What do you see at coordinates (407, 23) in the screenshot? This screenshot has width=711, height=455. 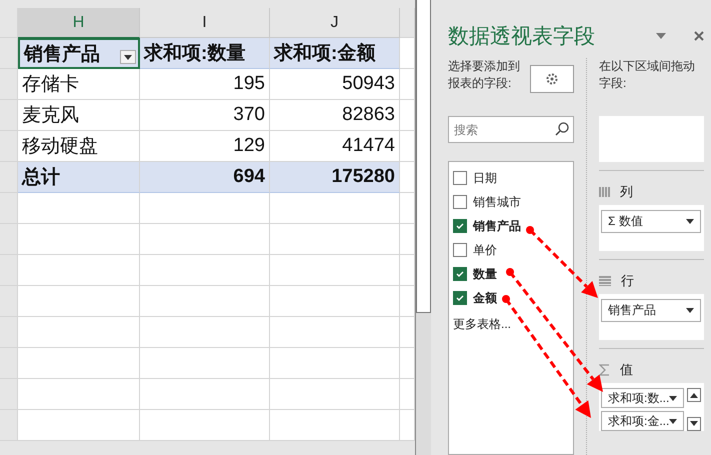 I see `column-header` at bounding box center [407, 23].